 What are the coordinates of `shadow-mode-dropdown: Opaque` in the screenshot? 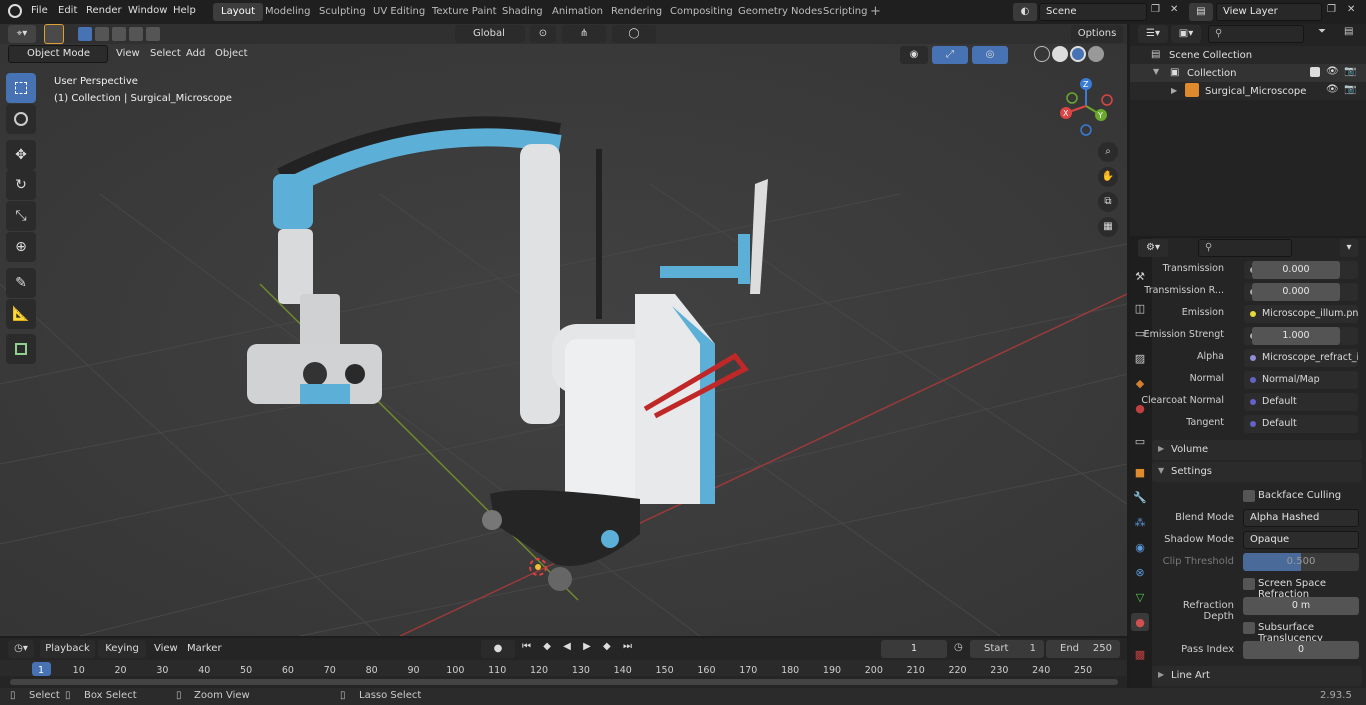 It's located at (1301, 540).